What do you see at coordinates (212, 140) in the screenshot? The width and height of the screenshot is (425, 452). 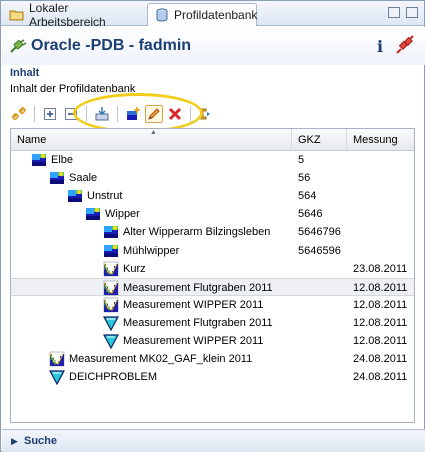 I see `table-header: Name ▲ GKZ Messung` at bounding box center [212, 140].